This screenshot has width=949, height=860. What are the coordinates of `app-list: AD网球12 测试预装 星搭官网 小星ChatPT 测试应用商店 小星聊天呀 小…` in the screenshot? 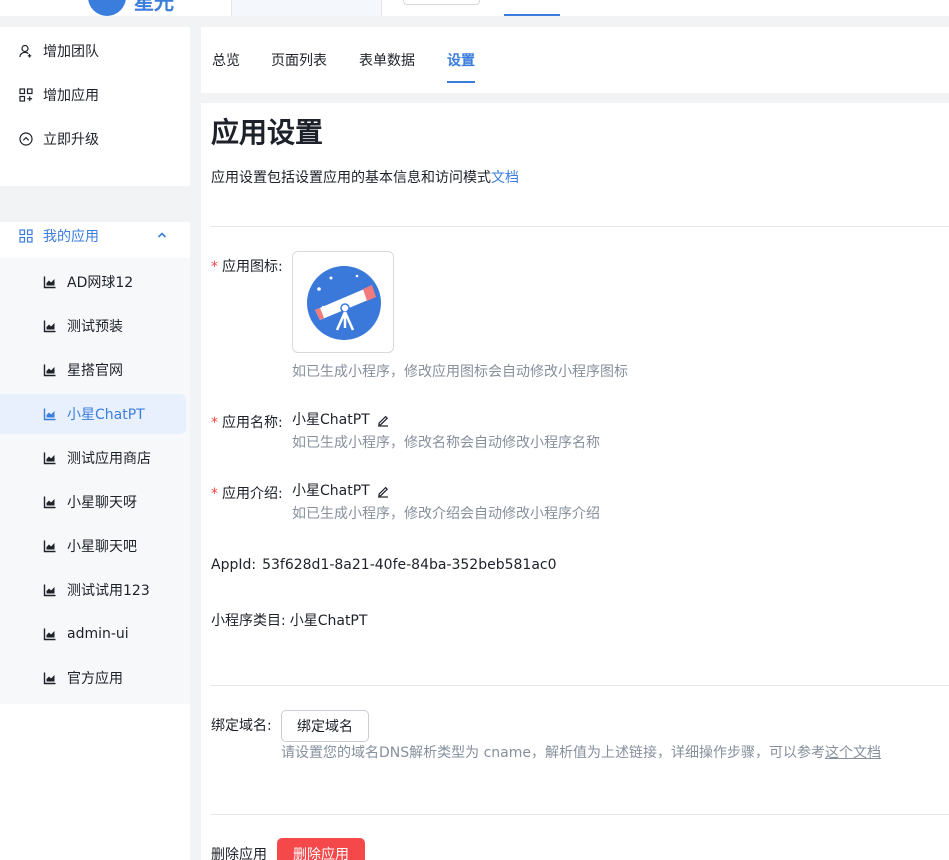 It's located at (95, 481).